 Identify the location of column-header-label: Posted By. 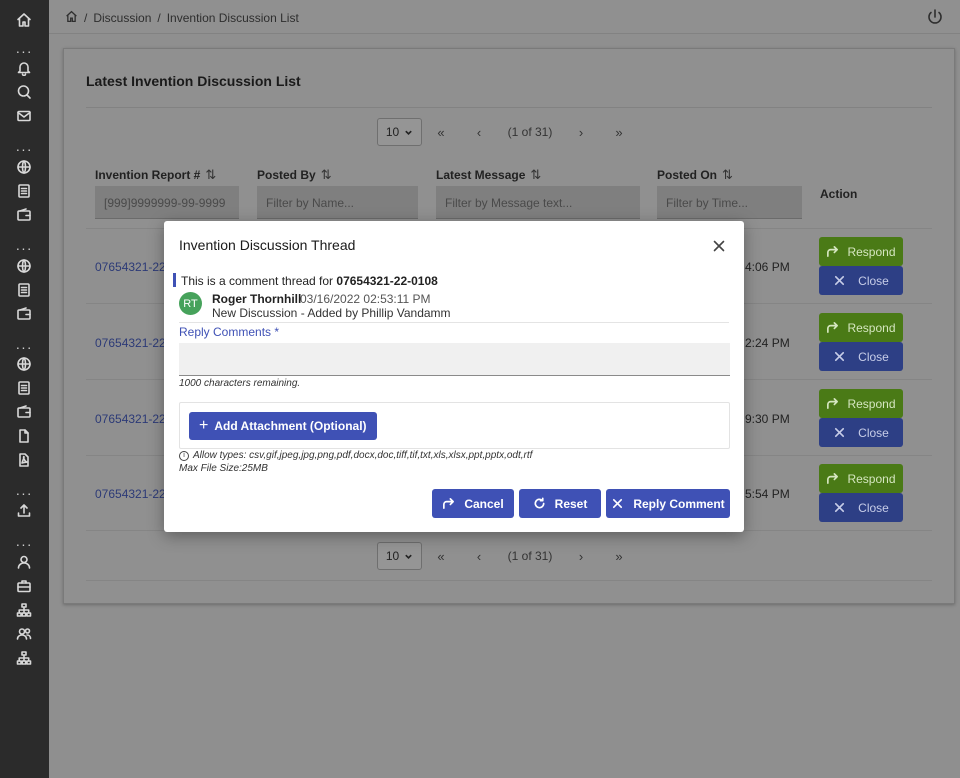
(286, 175).